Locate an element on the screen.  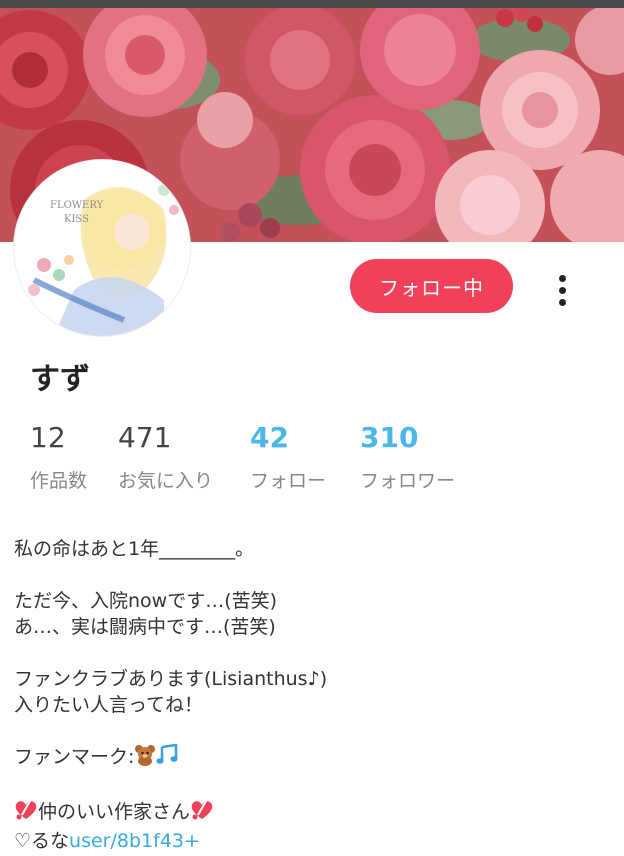
teddy-bear-icon is located at coordinates (145, 758).